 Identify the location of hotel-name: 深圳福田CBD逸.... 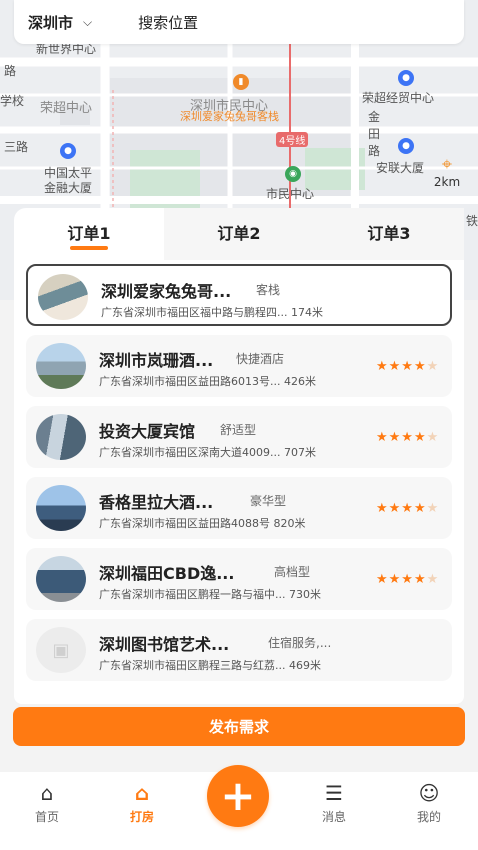
(167, 573).